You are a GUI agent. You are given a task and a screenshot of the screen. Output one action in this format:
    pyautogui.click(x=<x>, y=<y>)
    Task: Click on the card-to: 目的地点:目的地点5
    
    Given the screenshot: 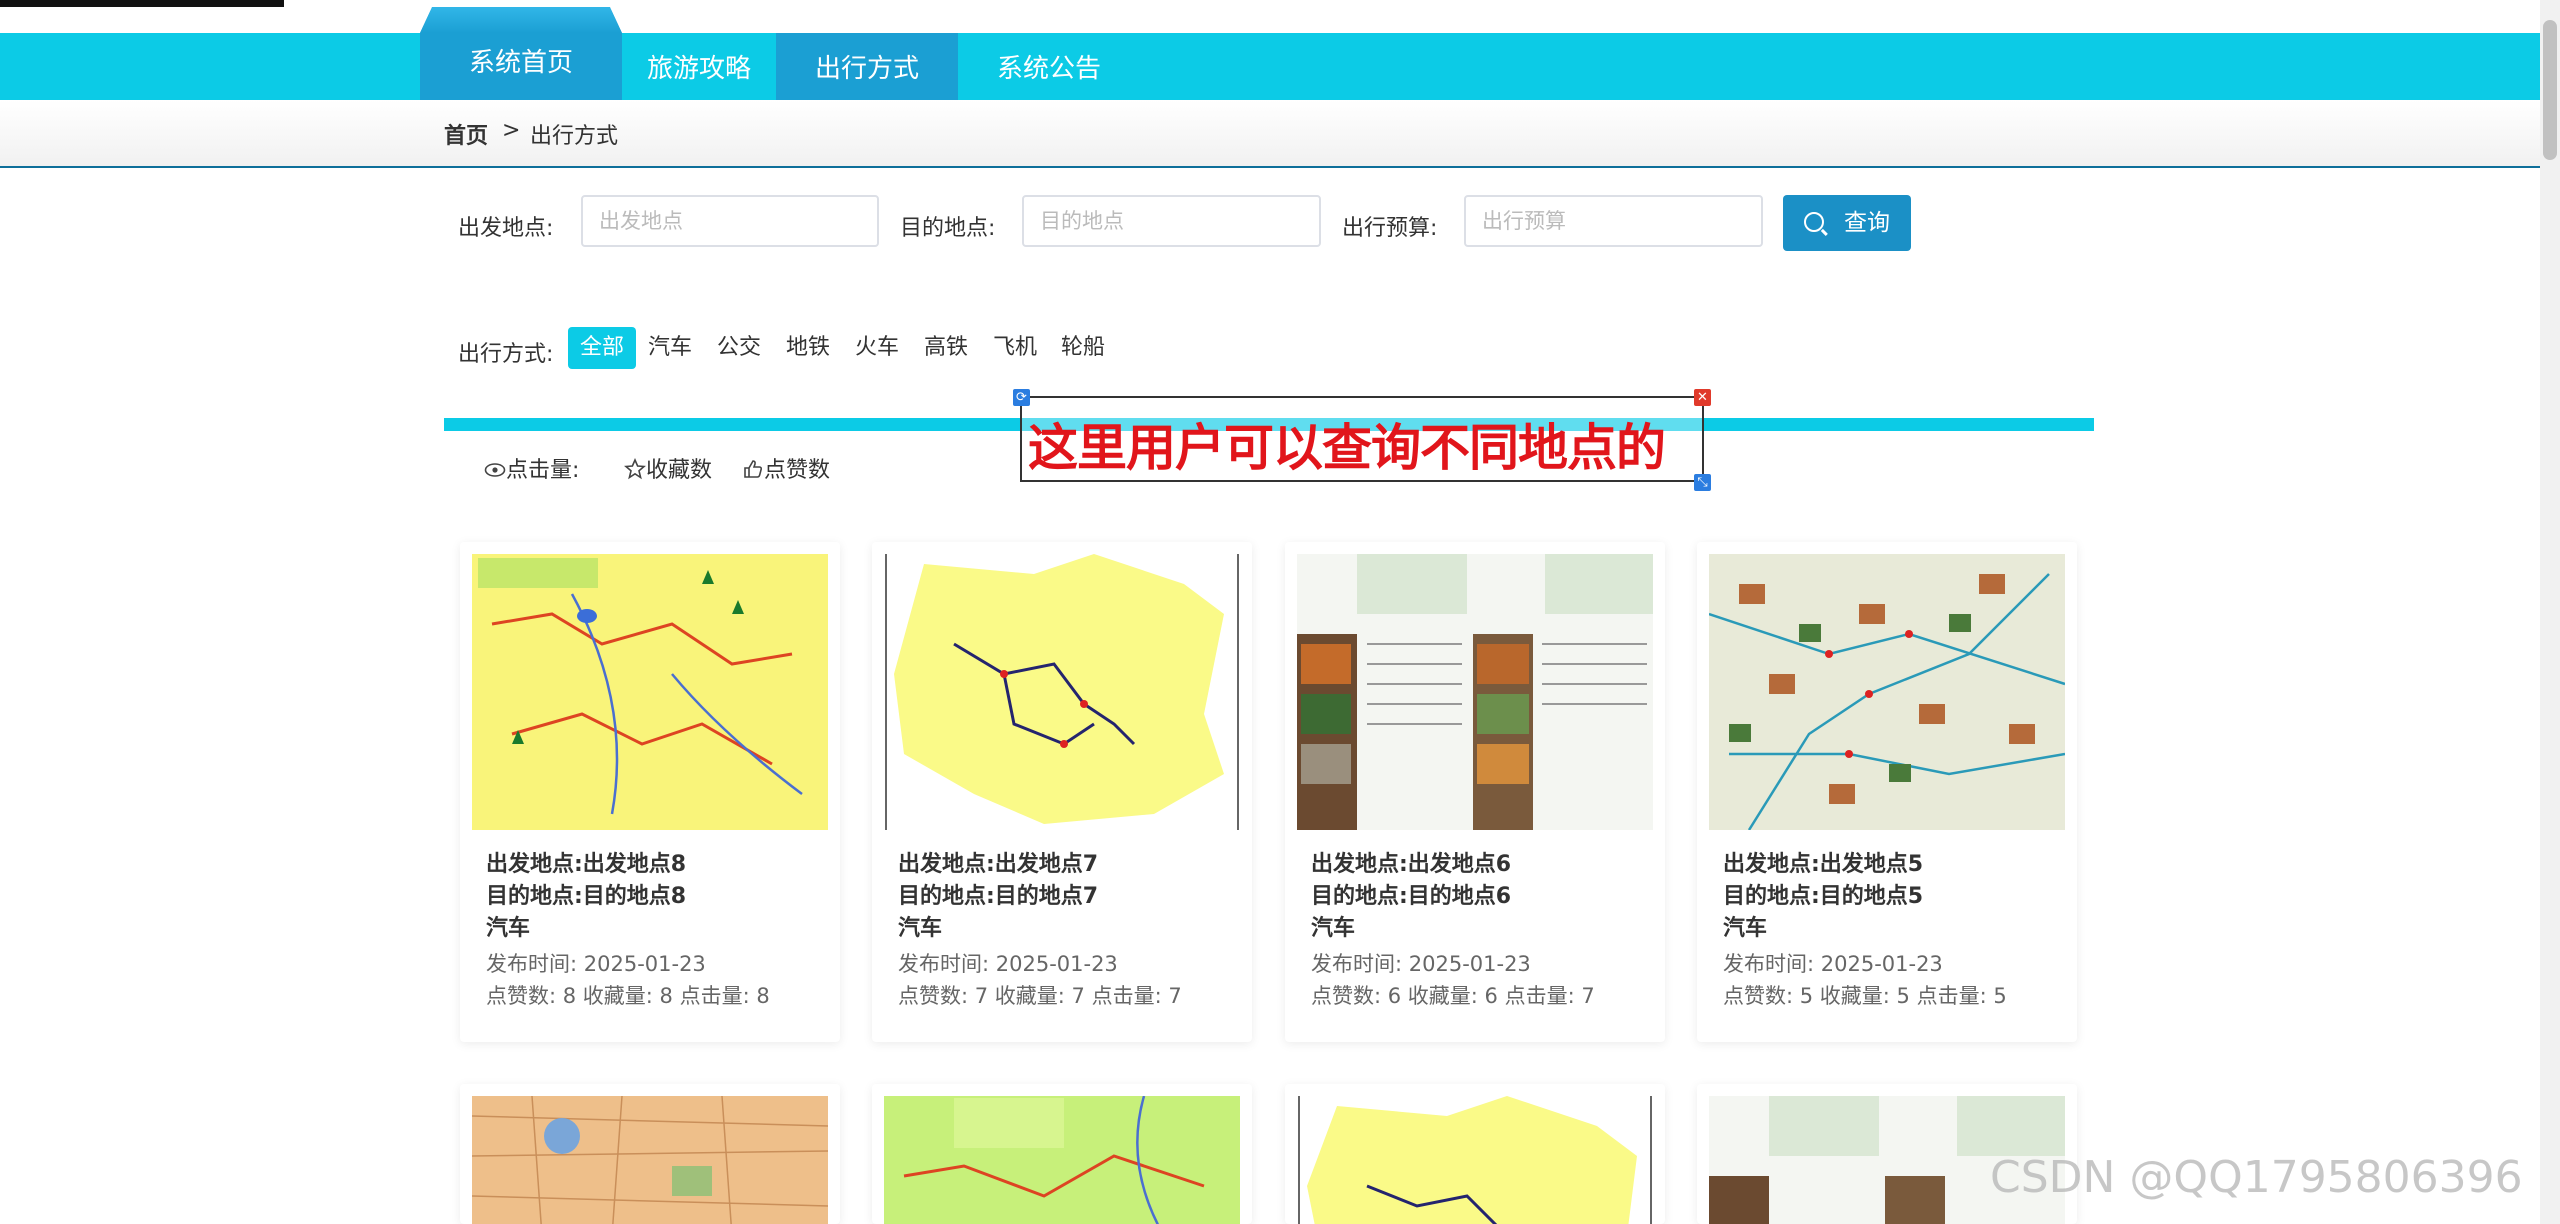 What is the action you would take?
    pyautogui.click(x=1823, y=896)
    